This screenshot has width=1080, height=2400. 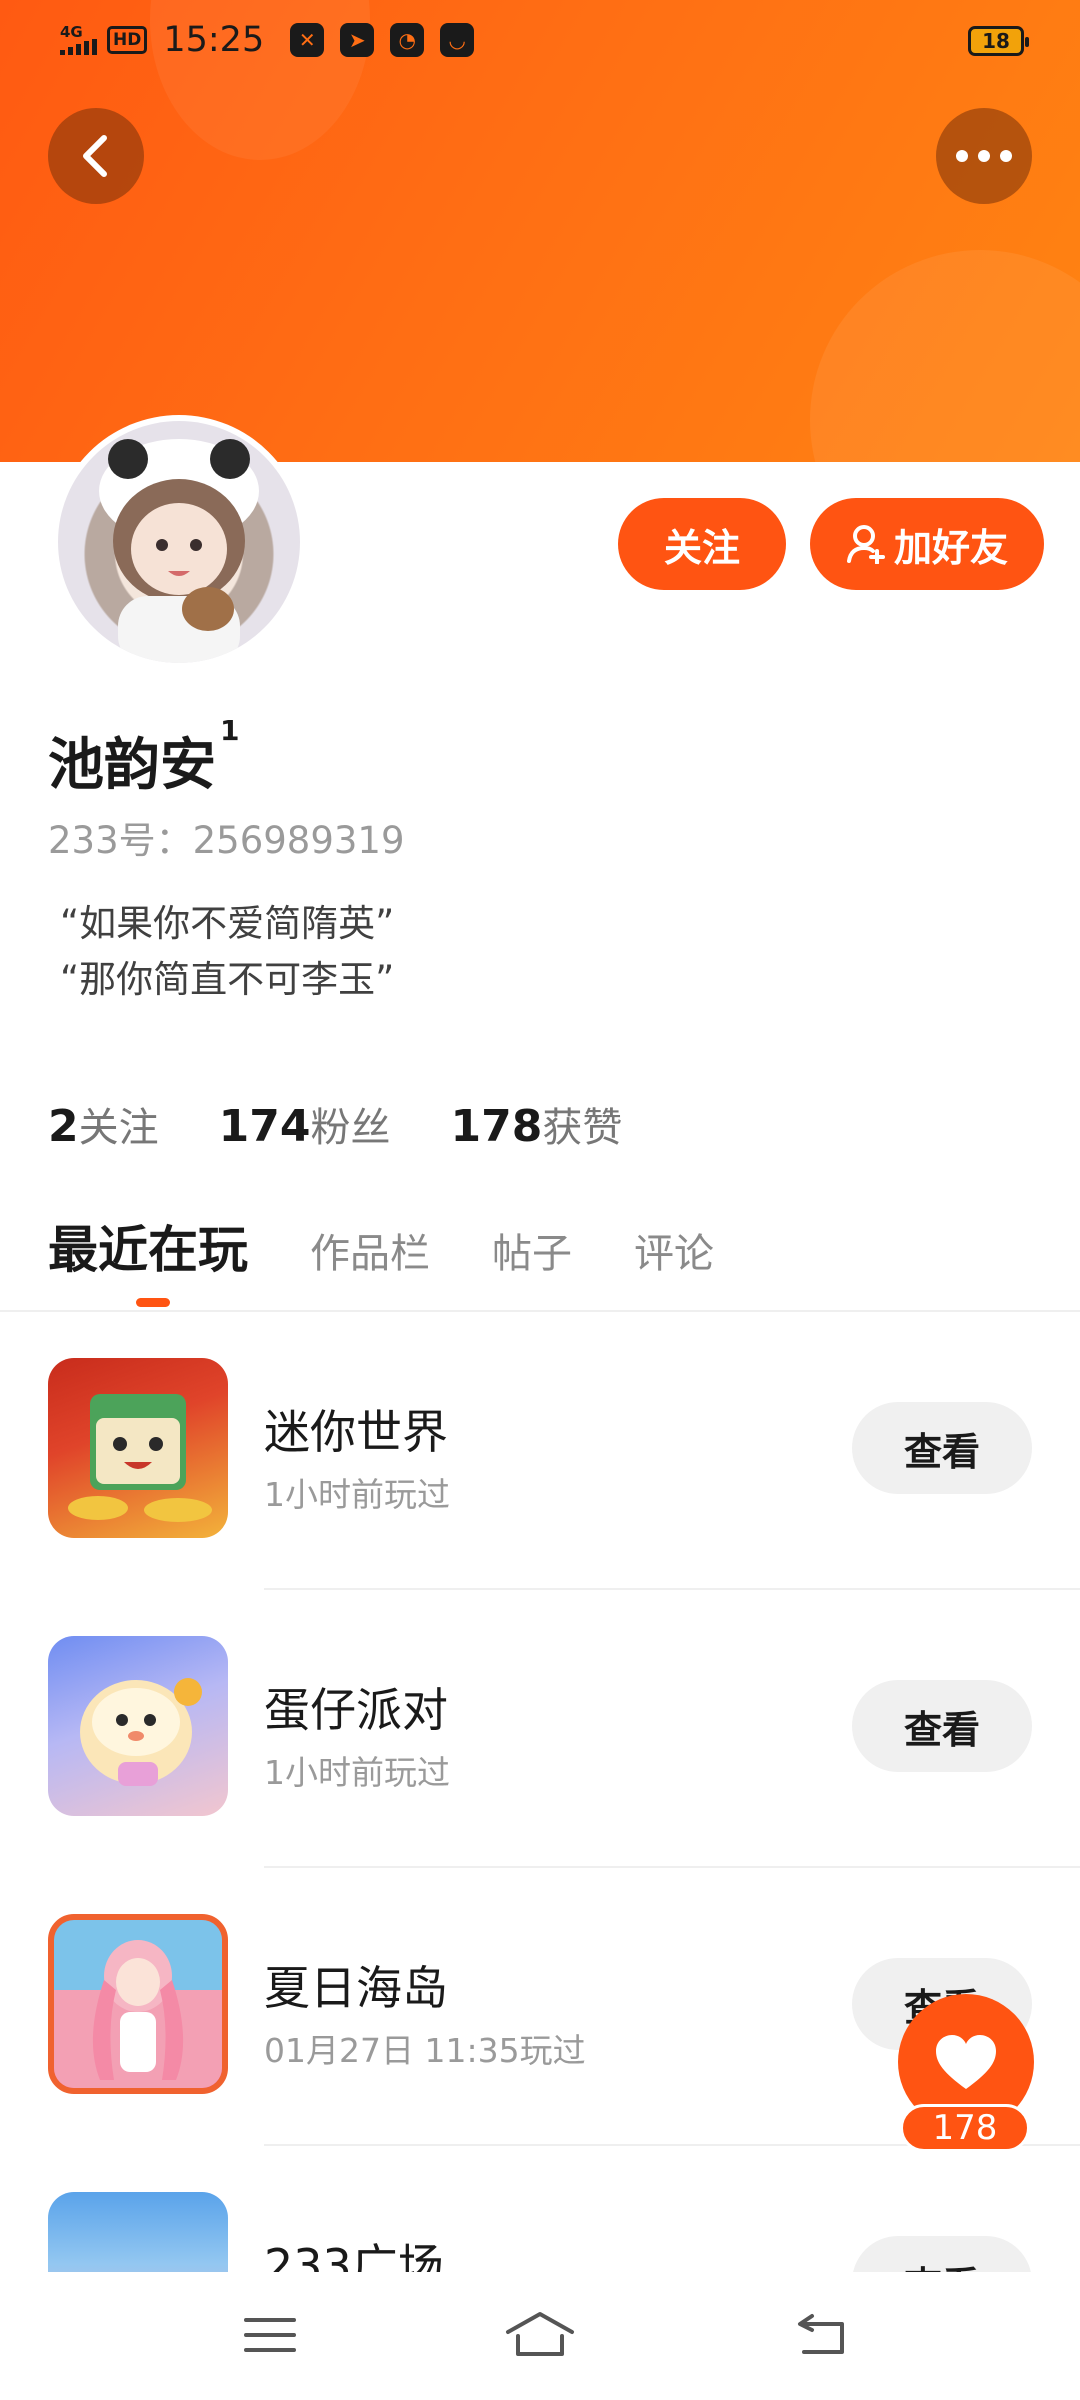 What do you see at coordinates (407, 40) in the screenshot?
I see `quark-icon: ◔` at bounding box center [407, 40].